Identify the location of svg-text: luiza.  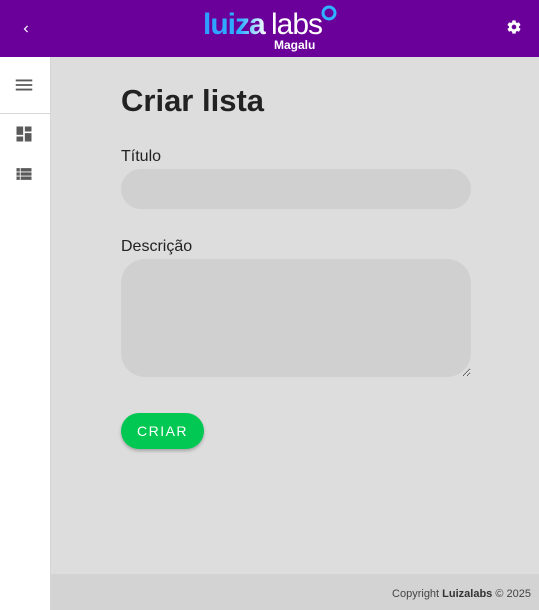
(234, 24).